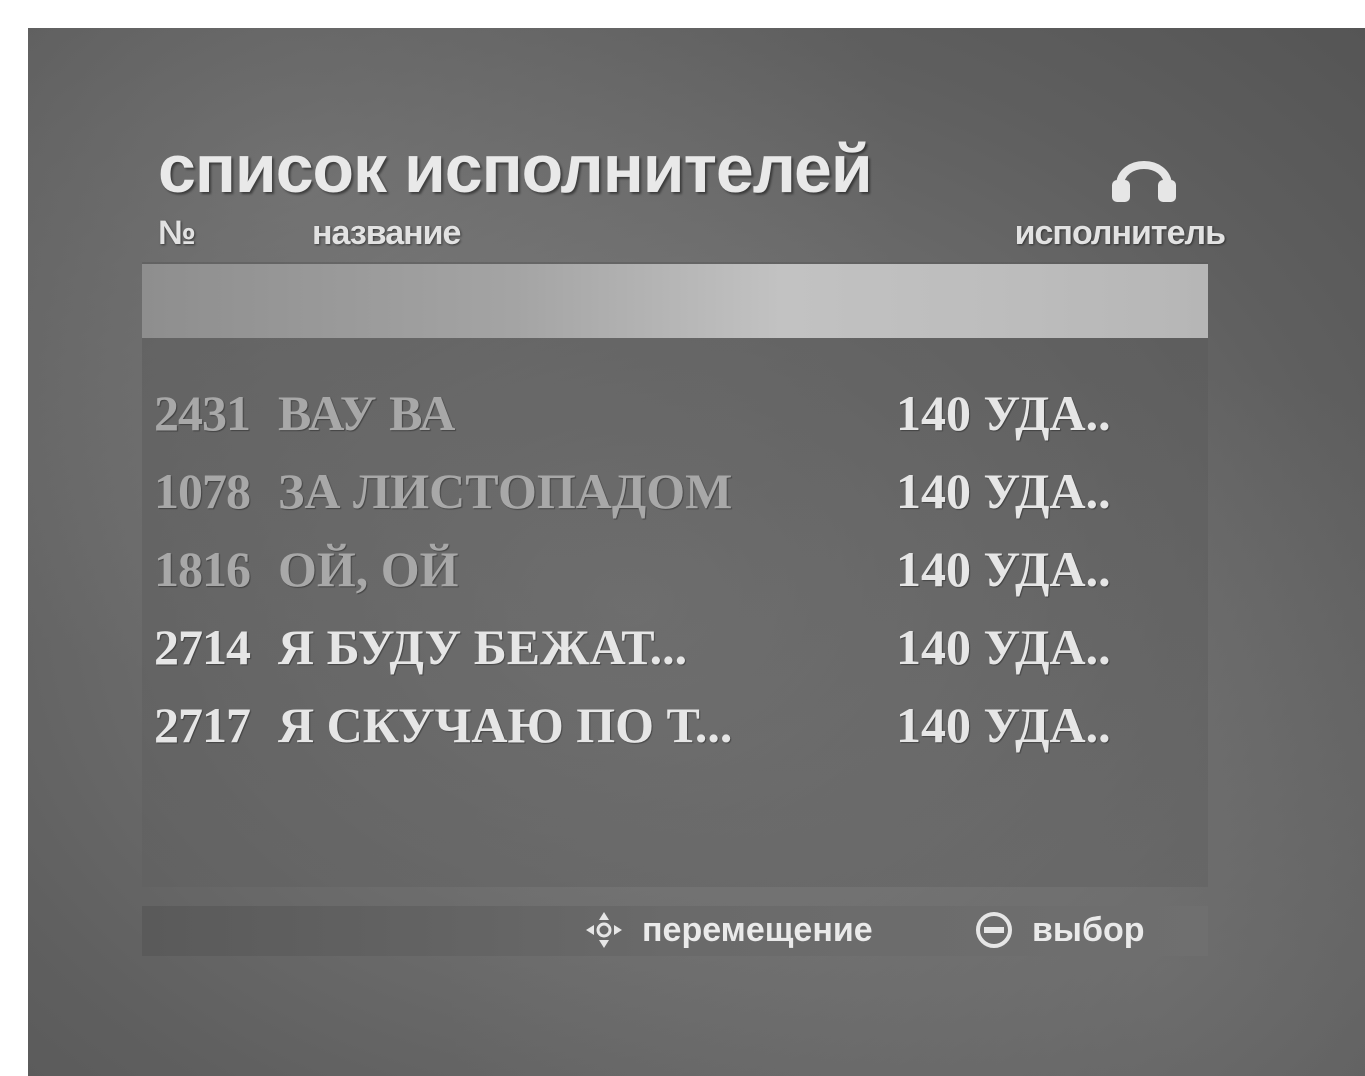 The width and height of the screenshot is (1365, 1076). What do you see at coordinates (604, 930) in the screenshot?
I see `dpad-icon` at bounding box center [604, 930].